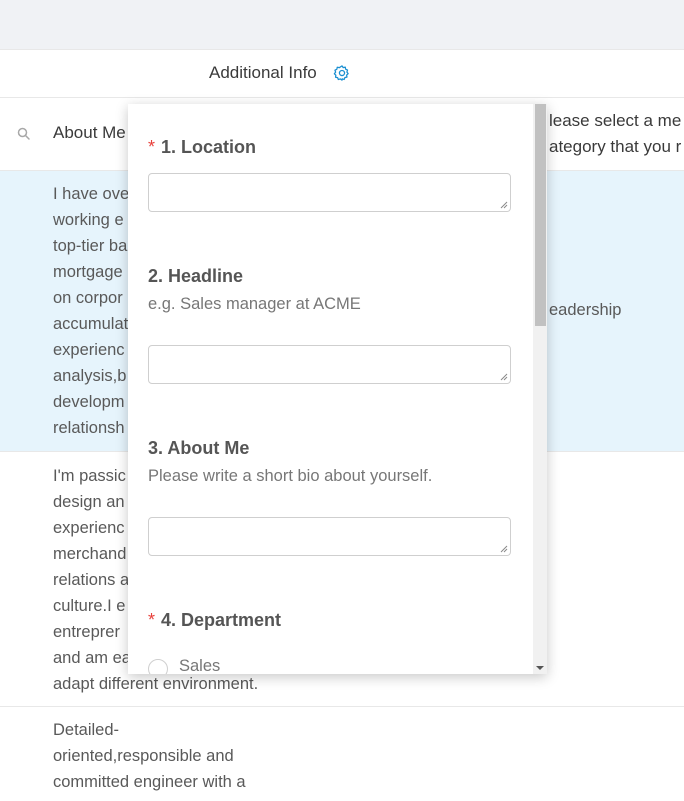 The width and height of the screenshot is (684, 801). I want to click on column-title-about-me: About Me, so click(89, 132).